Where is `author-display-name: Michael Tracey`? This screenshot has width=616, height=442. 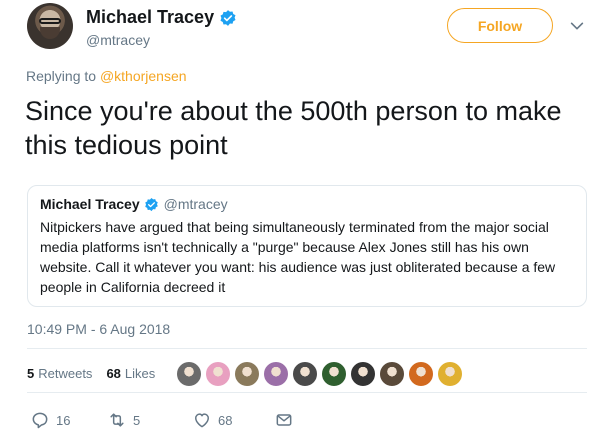
author-display-name: Michael Tracey is located at coordinates (150, 17).